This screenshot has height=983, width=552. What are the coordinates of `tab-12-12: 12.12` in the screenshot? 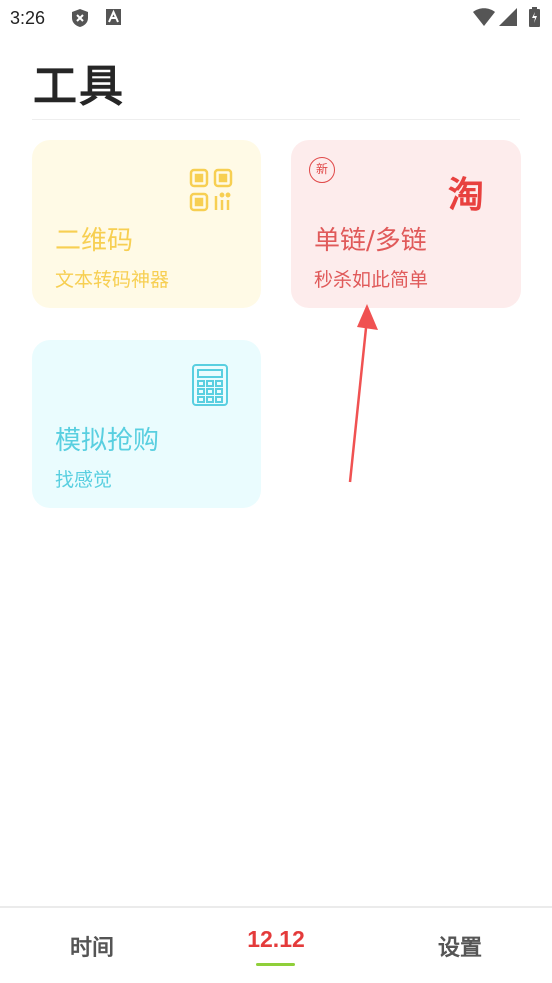 It's located at (276, 939).